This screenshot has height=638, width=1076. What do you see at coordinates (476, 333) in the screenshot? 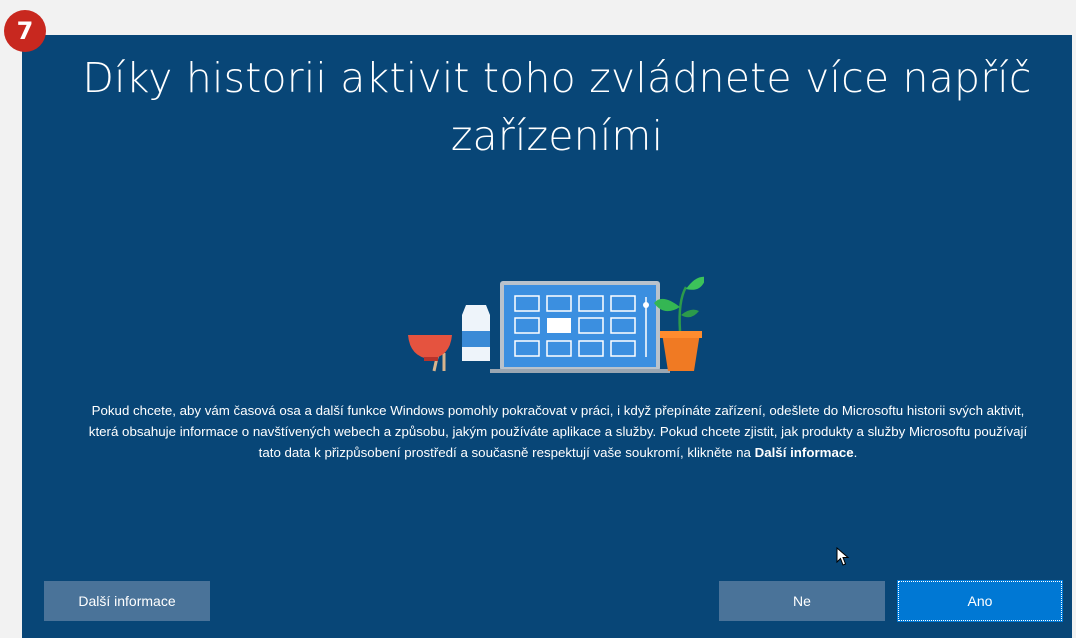
I see `bottle-icon` at bounding box center [476, 333].